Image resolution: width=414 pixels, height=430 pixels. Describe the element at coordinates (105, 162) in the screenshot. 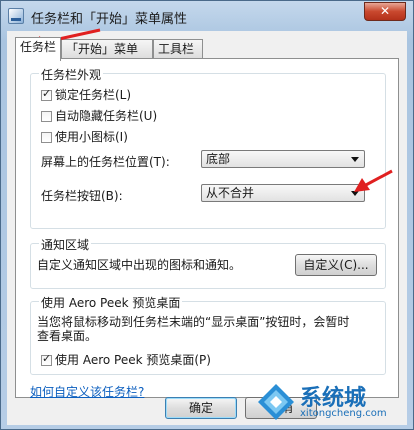

I see `position-label: 屏幕上的任务栏位置(T):` at that location.